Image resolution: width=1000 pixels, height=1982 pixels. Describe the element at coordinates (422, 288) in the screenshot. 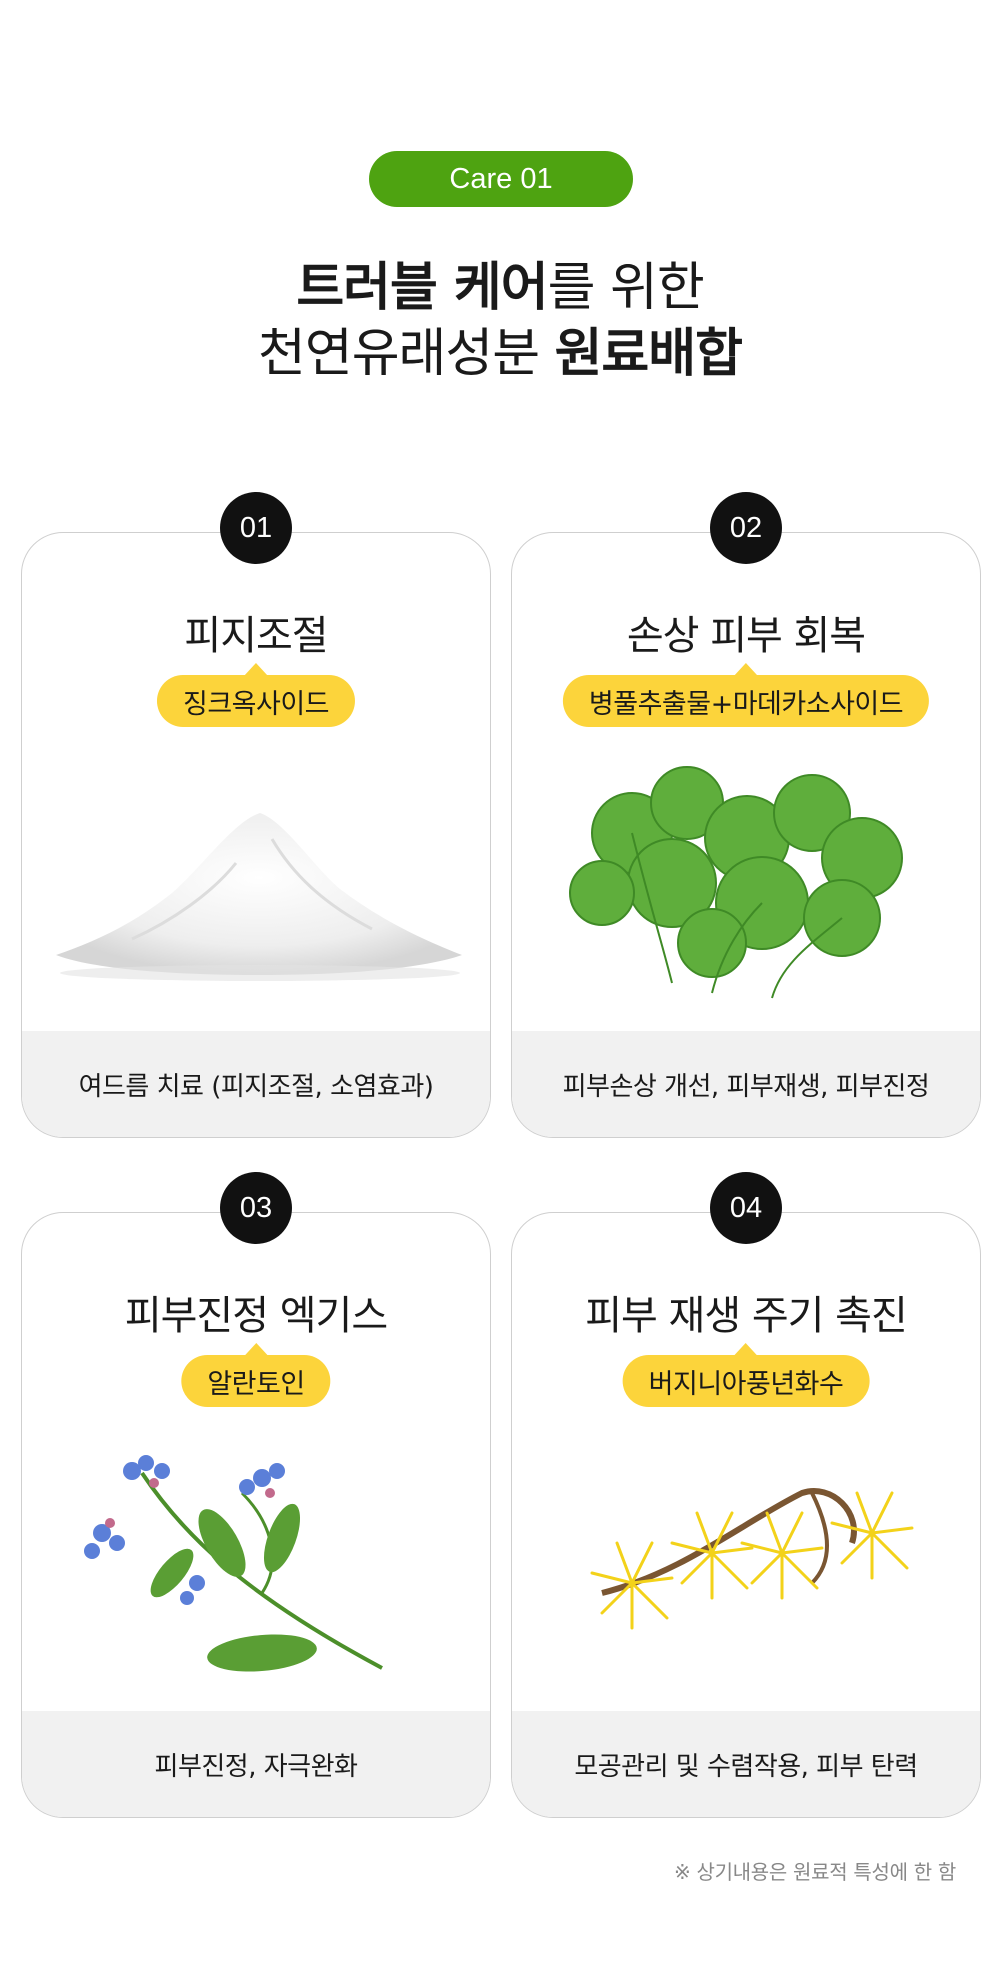

I see `heading-line1-bold: 트러블 케어` at that location.